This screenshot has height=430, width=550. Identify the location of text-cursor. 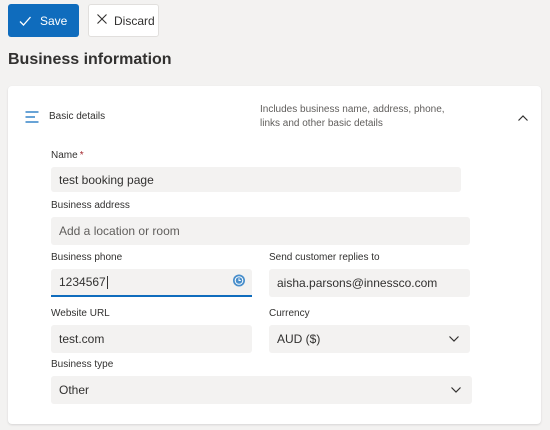
(107, 282).